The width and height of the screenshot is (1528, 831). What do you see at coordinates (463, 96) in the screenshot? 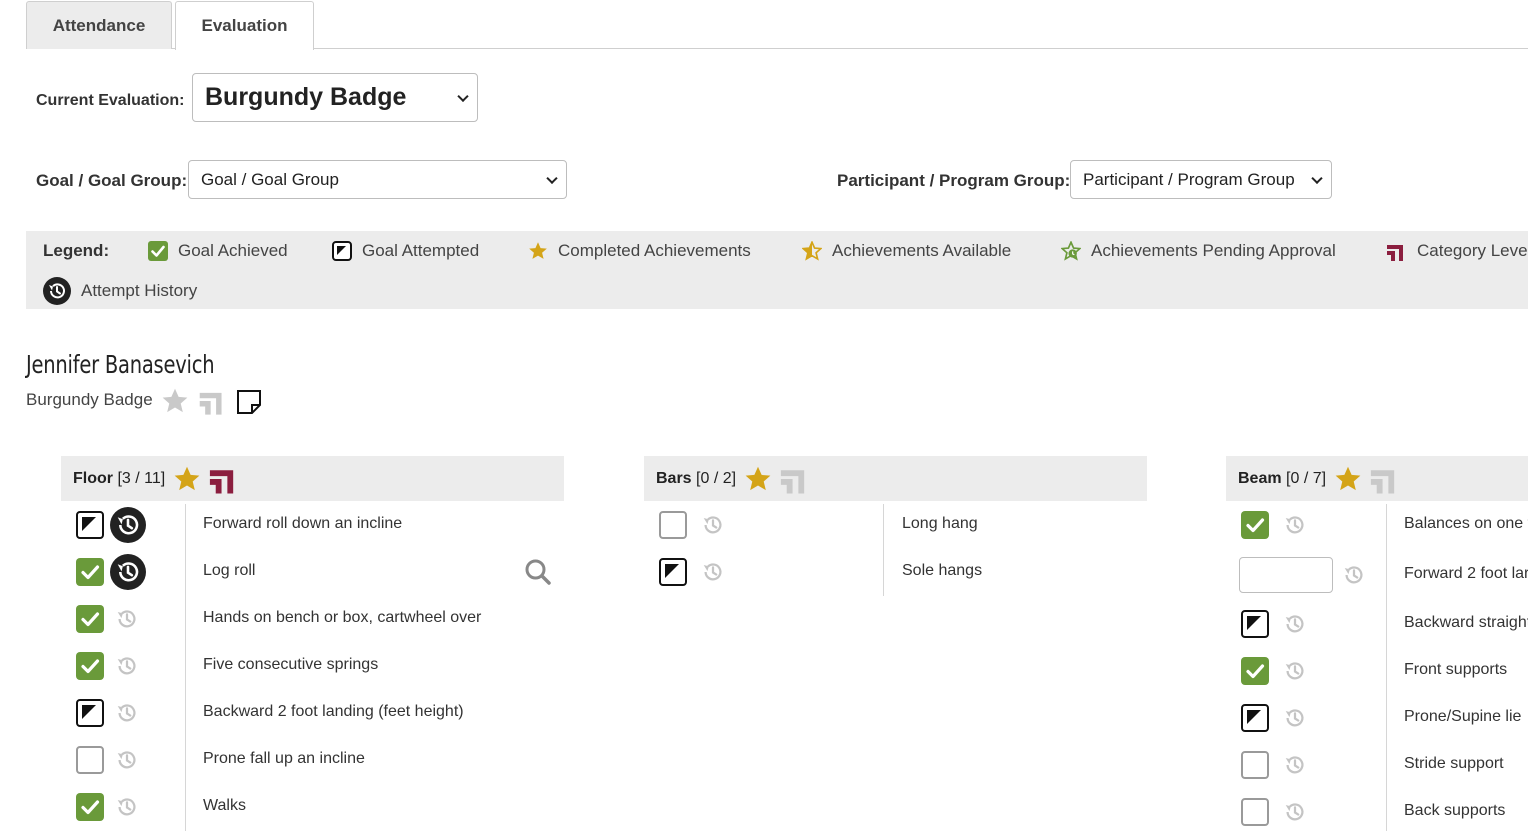
I see `chevron-down-icon` at bounding box center [463, 96].